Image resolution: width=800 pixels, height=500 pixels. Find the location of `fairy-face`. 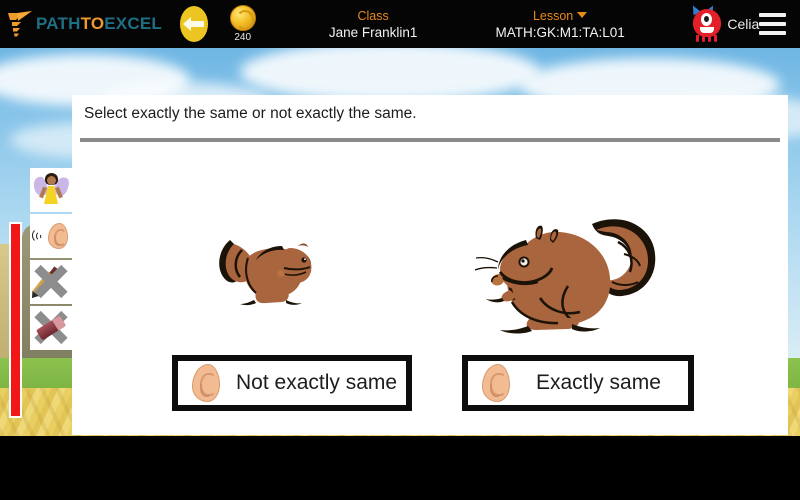

fairy-face is located at coordinates (51, 180).